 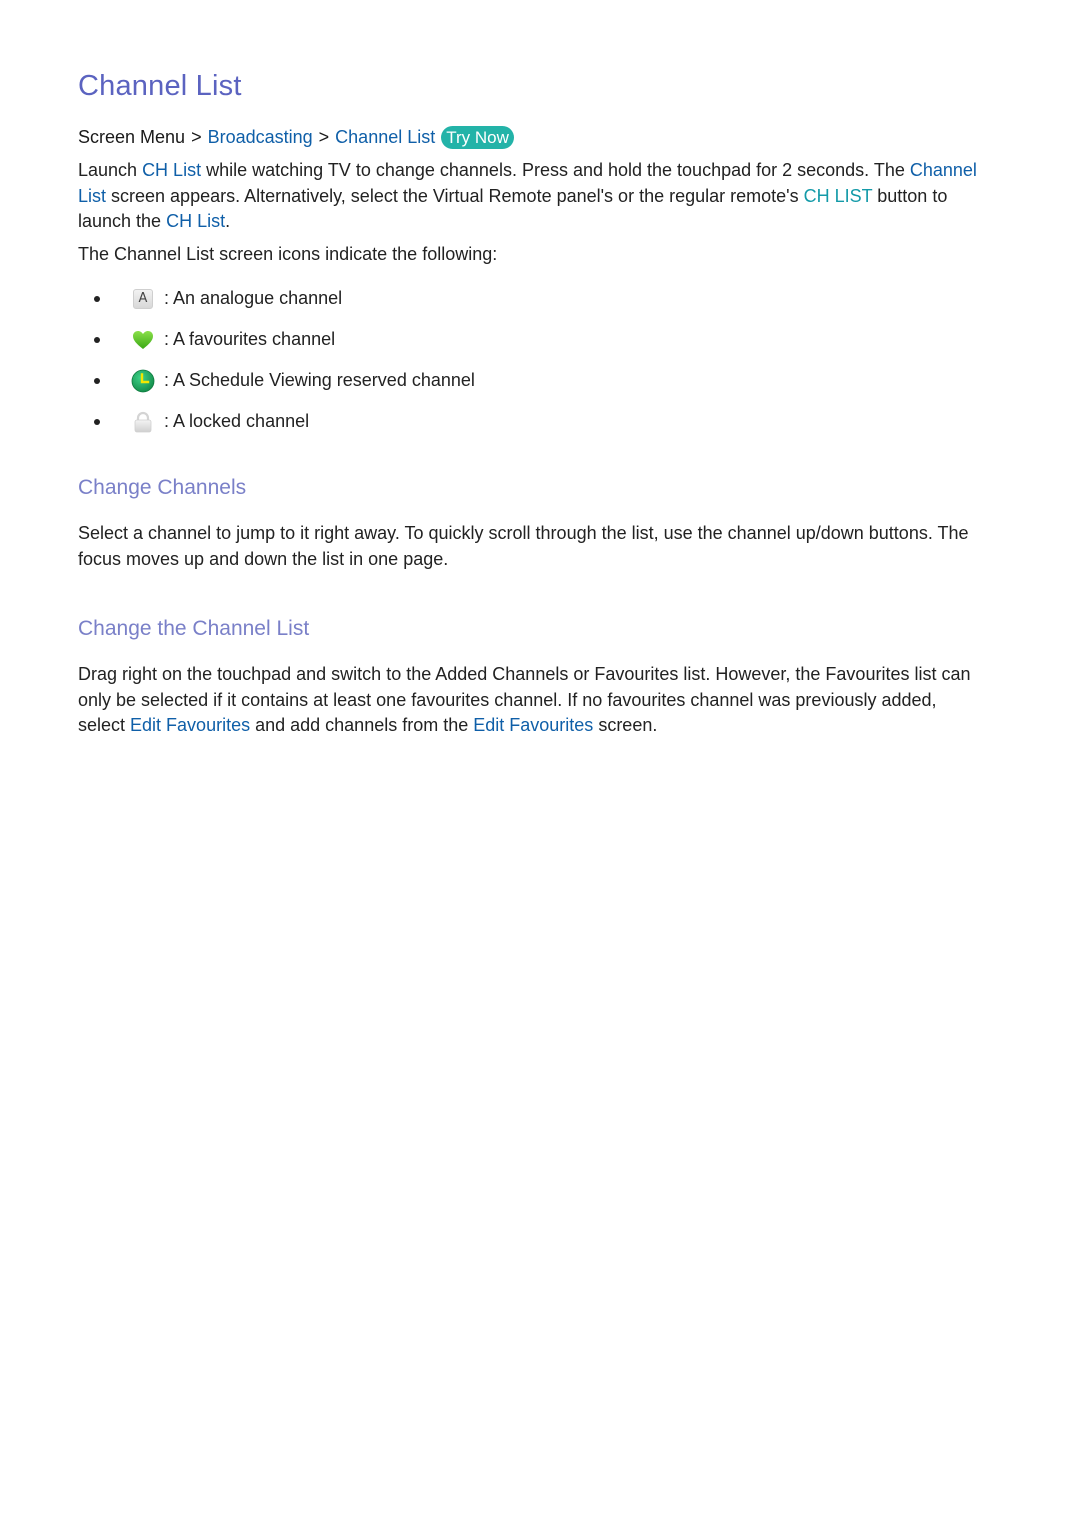 What do you see at coordinates (260, 137) in the screenshot?
I see `breadcrumb-broadcasting: Broadcasting` at bounding box center [260, 137].